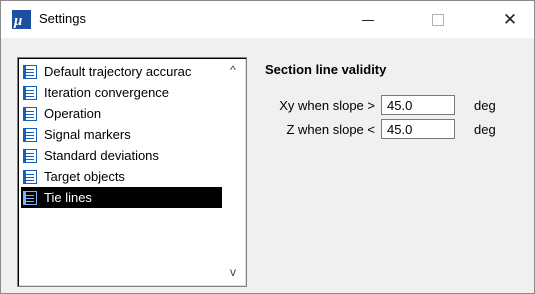  What do you see at coordinates (17, 21) in the screenshot?
I see `svg-text: μ` at bounding box center [17, 21].